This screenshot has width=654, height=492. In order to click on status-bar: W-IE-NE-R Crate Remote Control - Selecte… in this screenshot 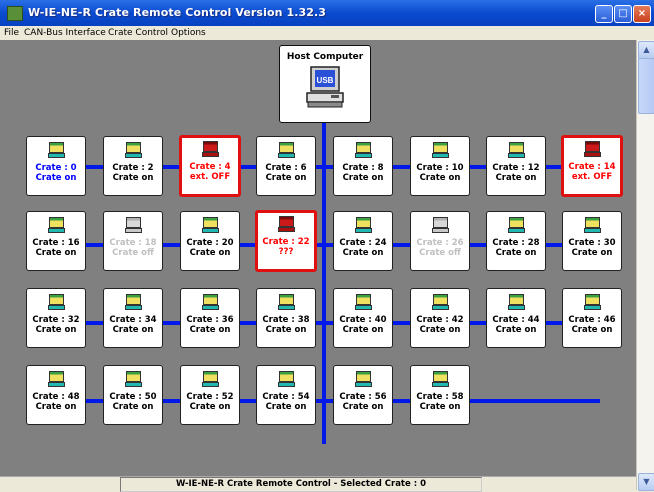, I will do `click(318, 484)`.